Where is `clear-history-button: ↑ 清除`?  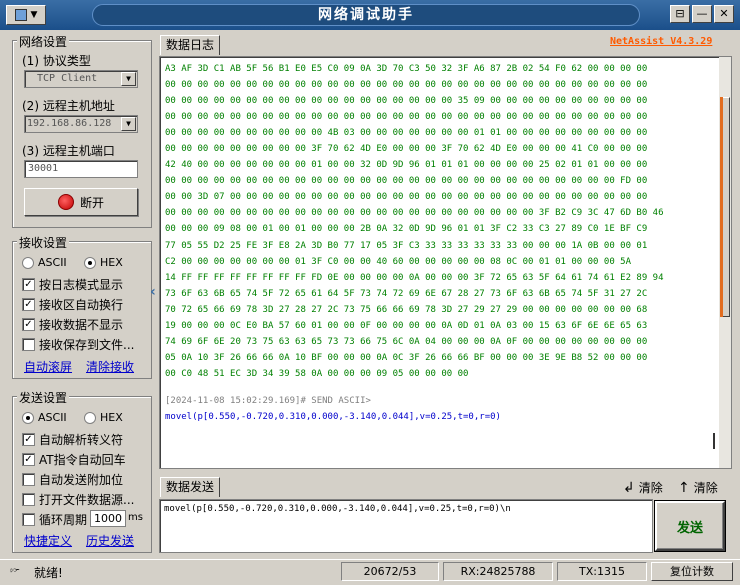 clear-history-button: ↑ 清除 is located at coordinates (698, 487).